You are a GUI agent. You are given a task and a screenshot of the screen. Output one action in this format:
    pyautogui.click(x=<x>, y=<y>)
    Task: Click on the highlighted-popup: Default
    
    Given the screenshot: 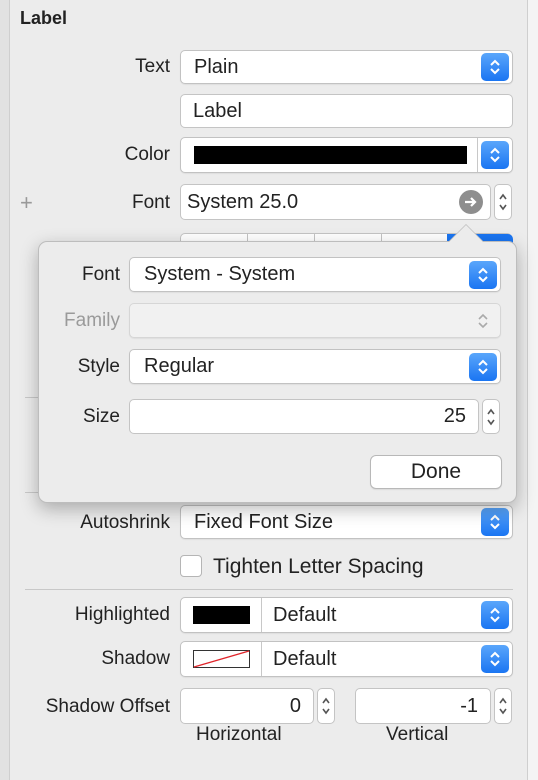 What is the action you would take?
    pyautogui.click(x=346, y=615)
    